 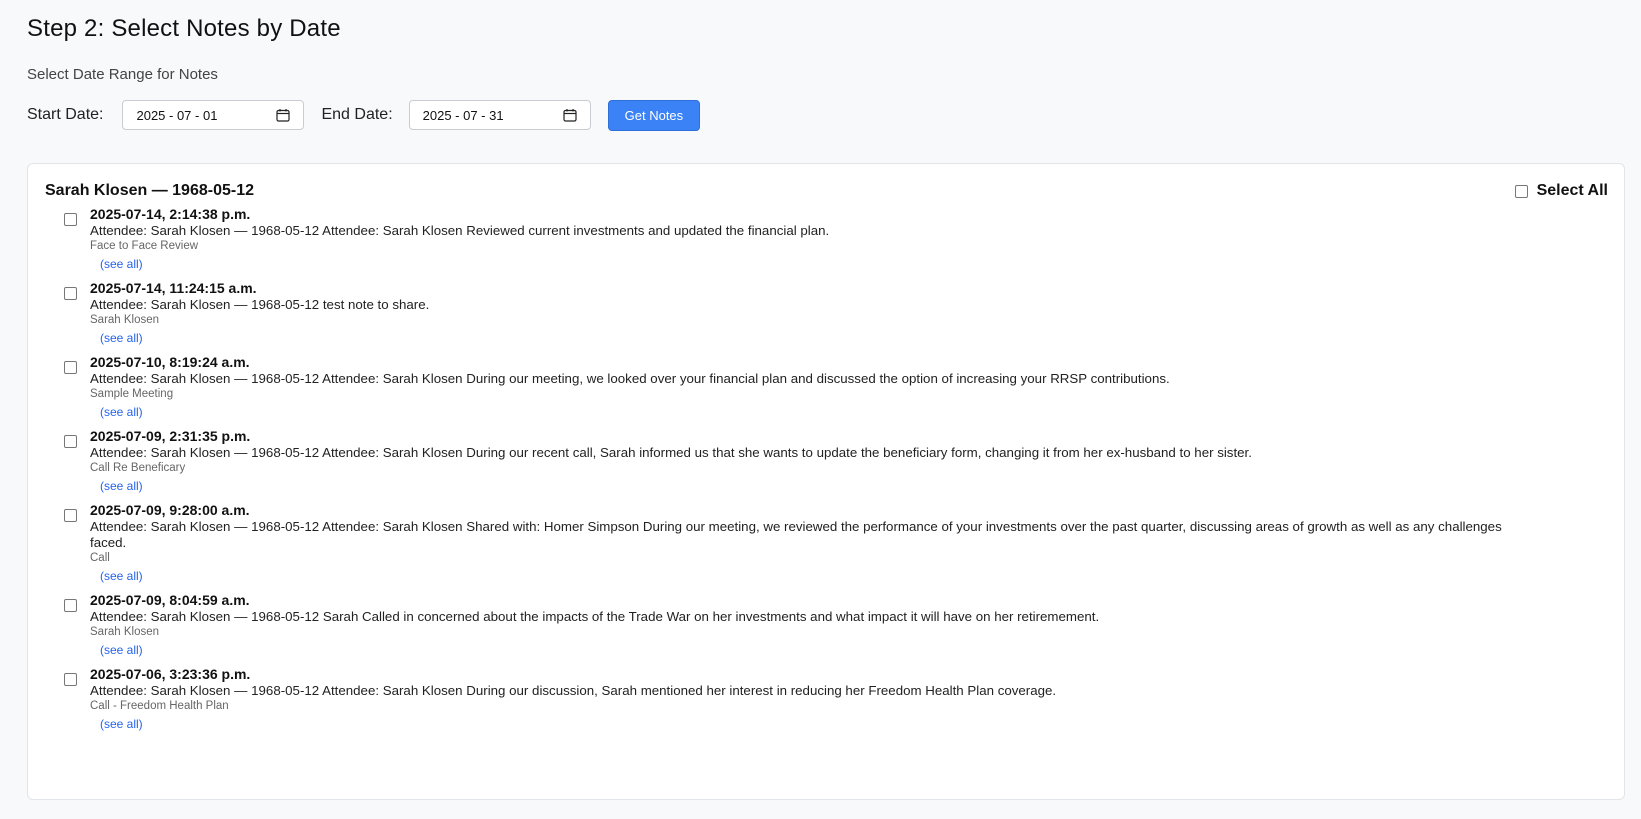 I want to click on card-header: Sarah Klosen — 1968-05-12 Select All, so click(x=826, y=191).